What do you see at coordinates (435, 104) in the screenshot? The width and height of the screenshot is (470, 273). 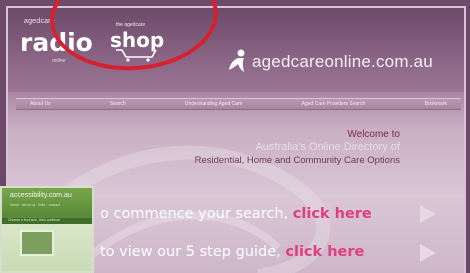 I see `nav-item-bookmark: Bookmark` at bounding box center [435, 104].